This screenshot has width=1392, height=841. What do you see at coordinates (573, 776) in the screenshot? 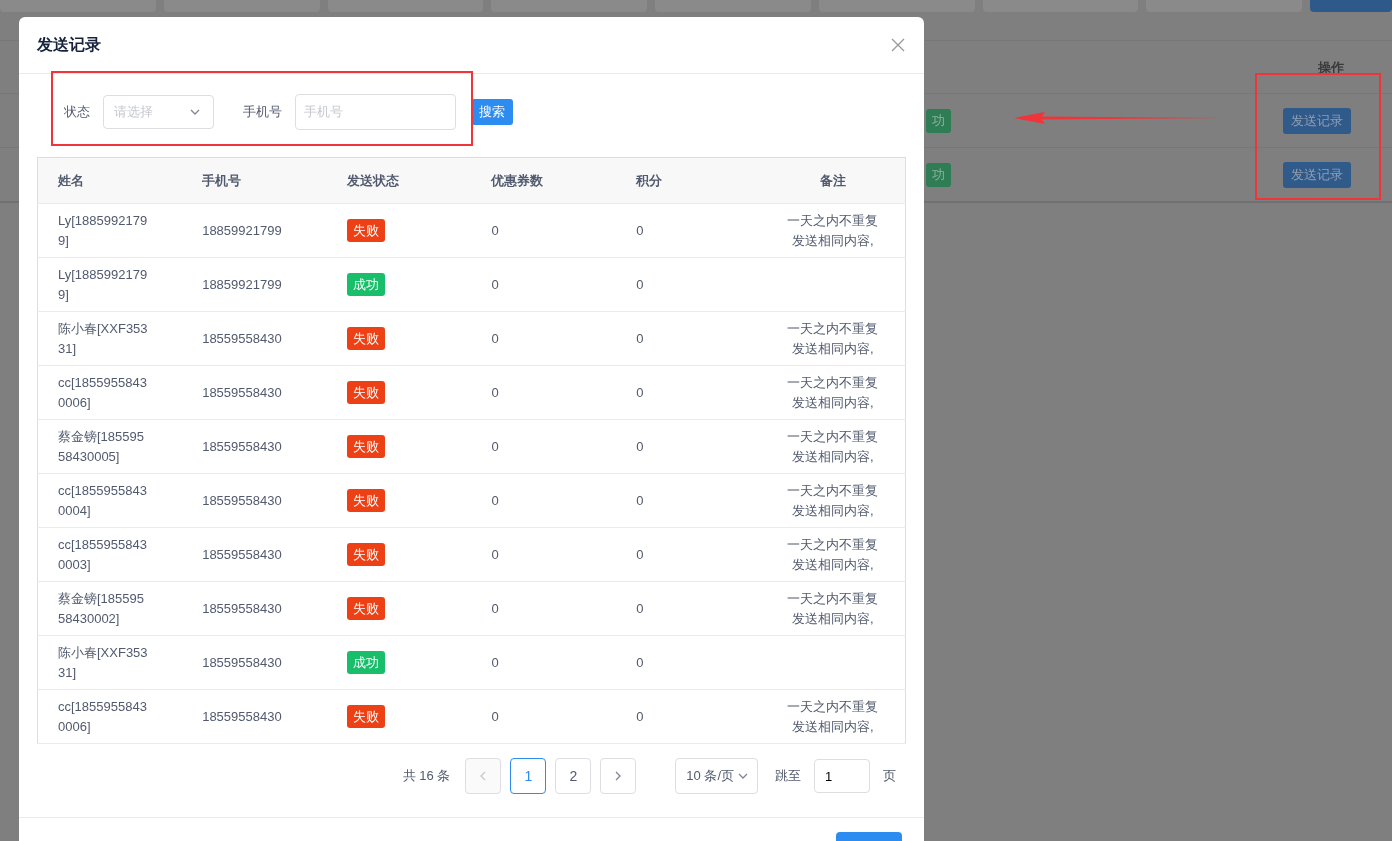
I see `page-button: 2` at bounding box center [573, 776].